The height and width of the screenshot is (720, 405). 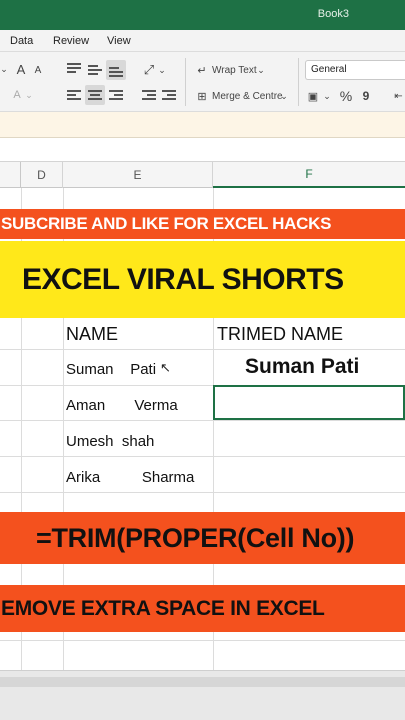 What do you see at coordinates (313, 96) in the screenshot?
I see `currency-icon: ▣` at bounding box center [313, 96].